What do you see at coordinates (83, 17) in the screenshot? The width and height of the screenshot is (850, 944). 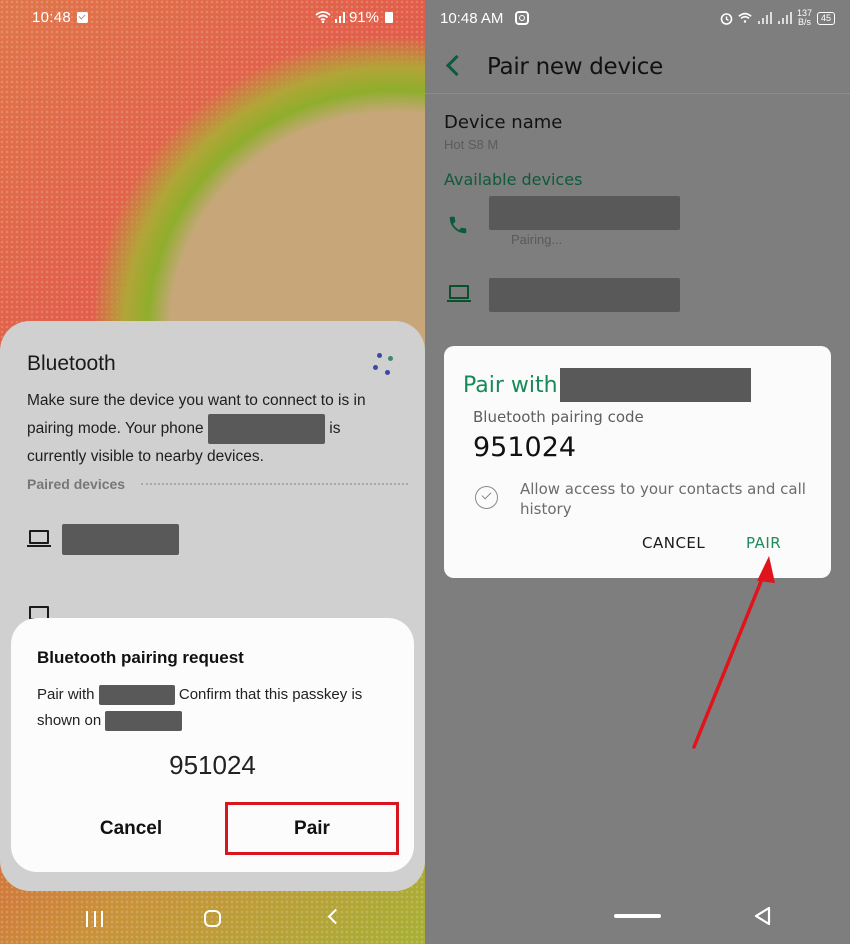 I see `notification-check-icon` at bounding box center [83, 17].